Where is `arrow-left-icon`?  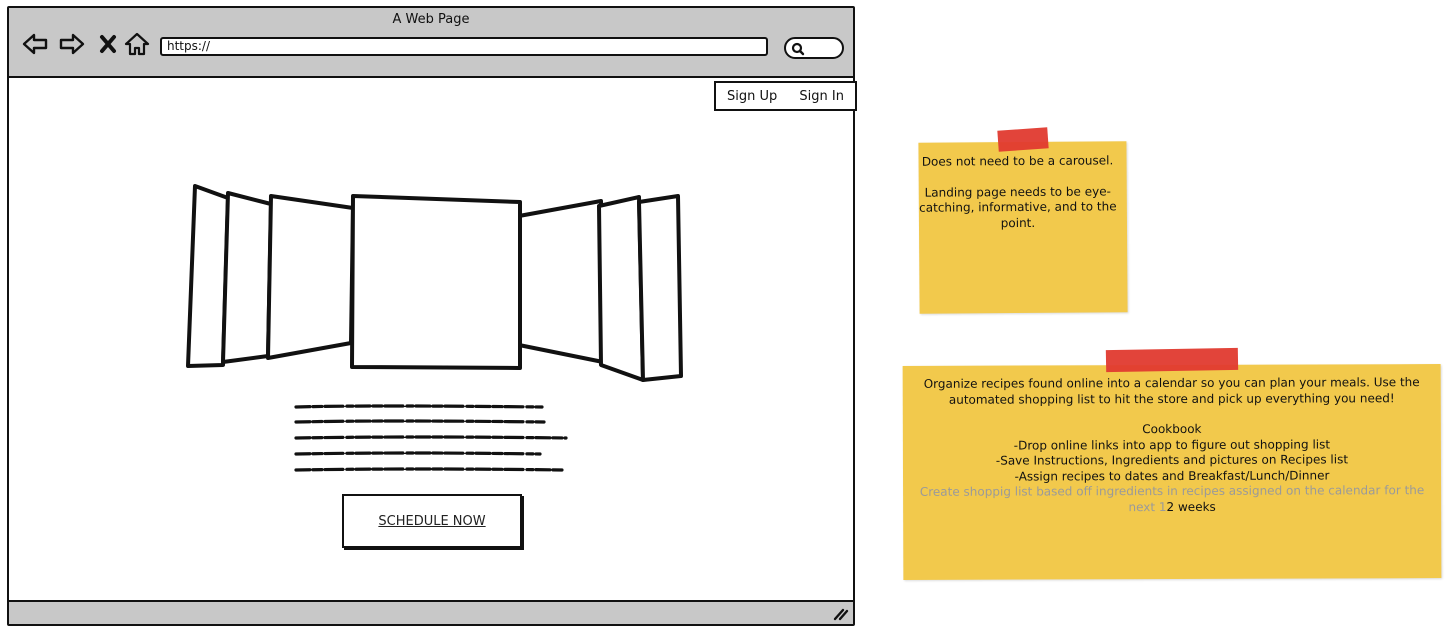 arrow-left-icon is located at coordinates (35, 44).